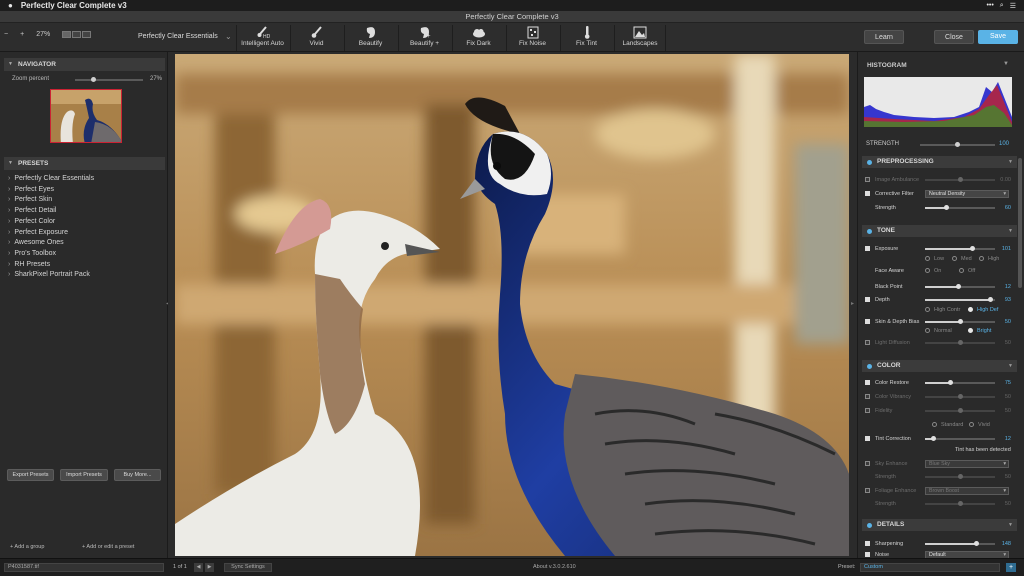 This screenshot has width=1024, height=576. I want to click on fidelity-vivid-radio, so click(971, 424).